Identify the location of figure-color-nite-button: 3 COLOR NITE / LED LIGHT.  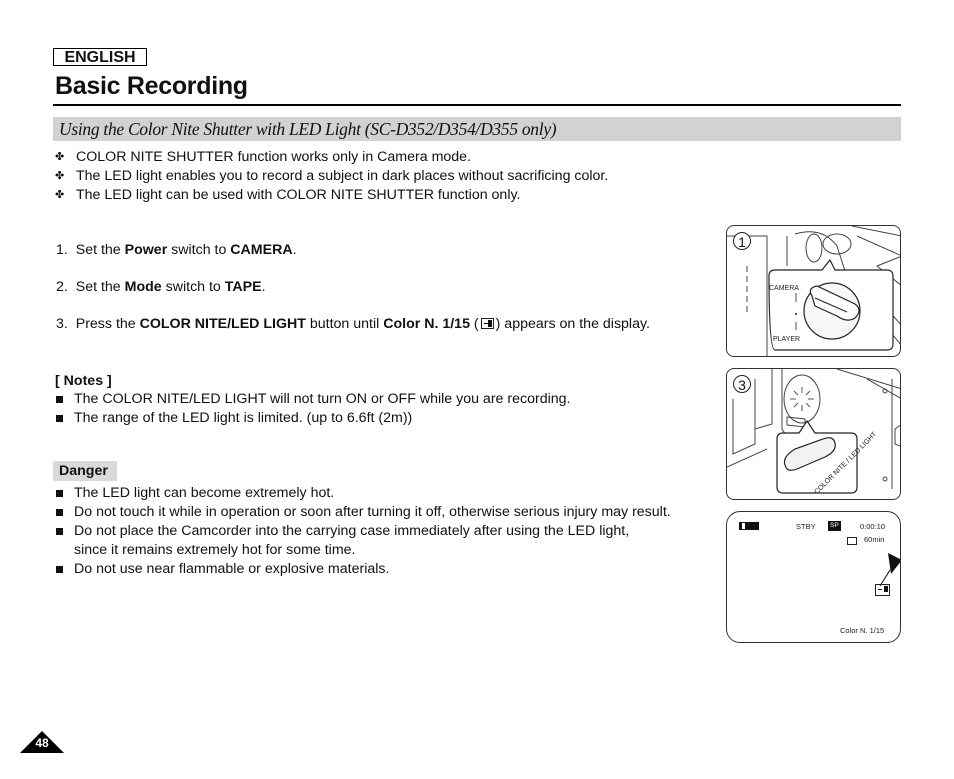
(813, 434).